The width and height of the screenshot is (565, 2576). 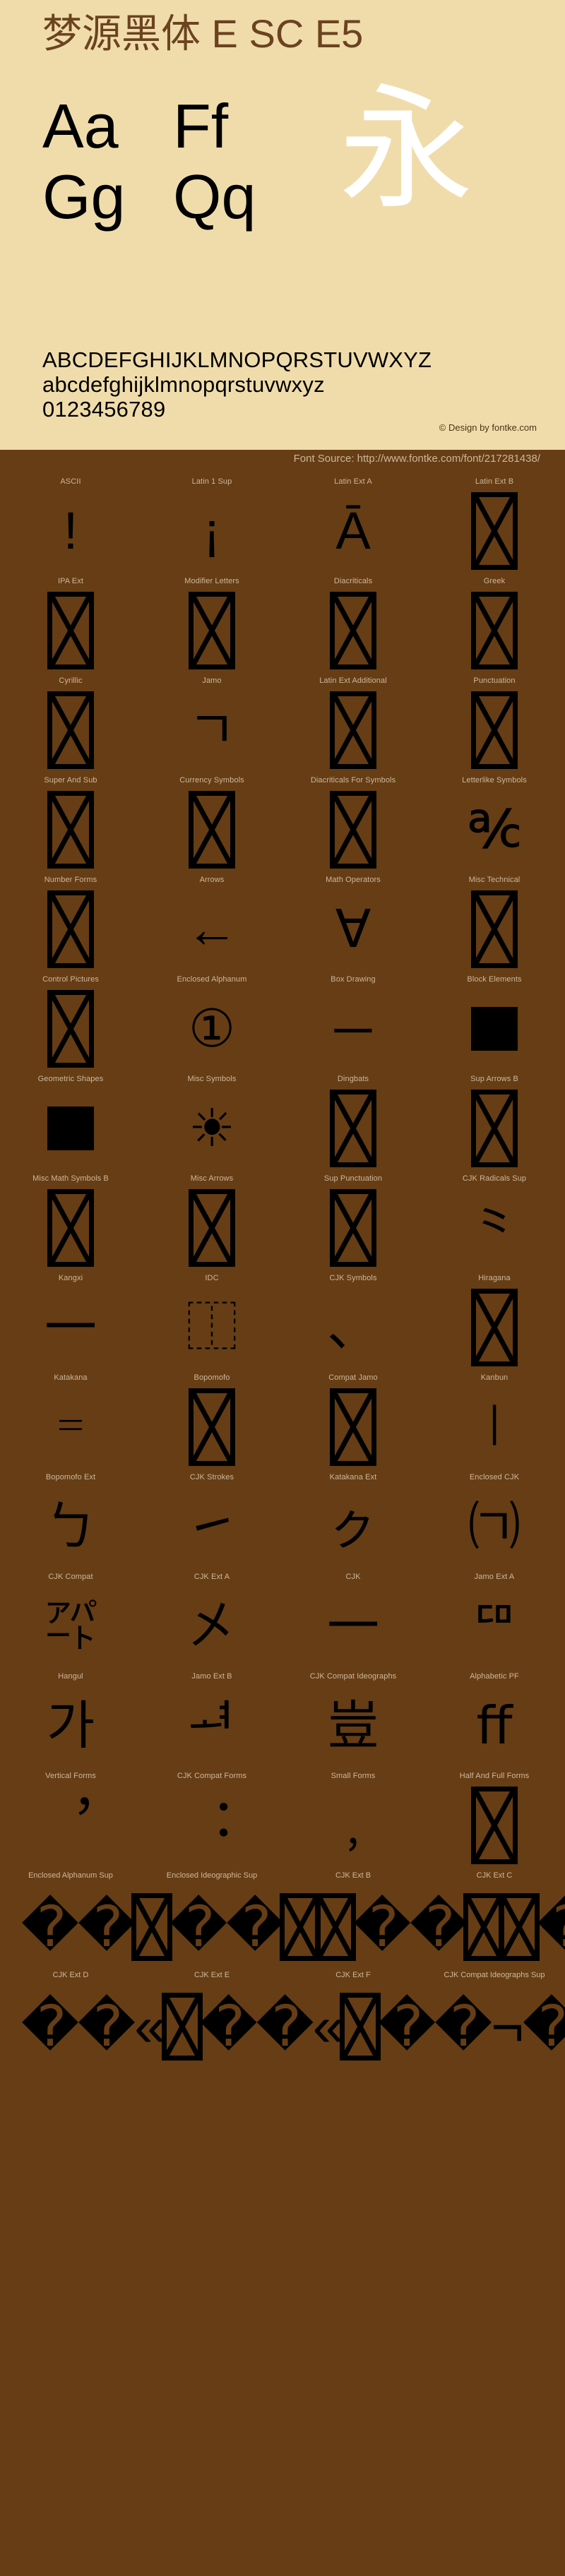 What do you see at coordinates (494, 1079) in the screenshot?
I see `unicode-block-label: Sup Arrows B` at bounding box center [494, 1079].